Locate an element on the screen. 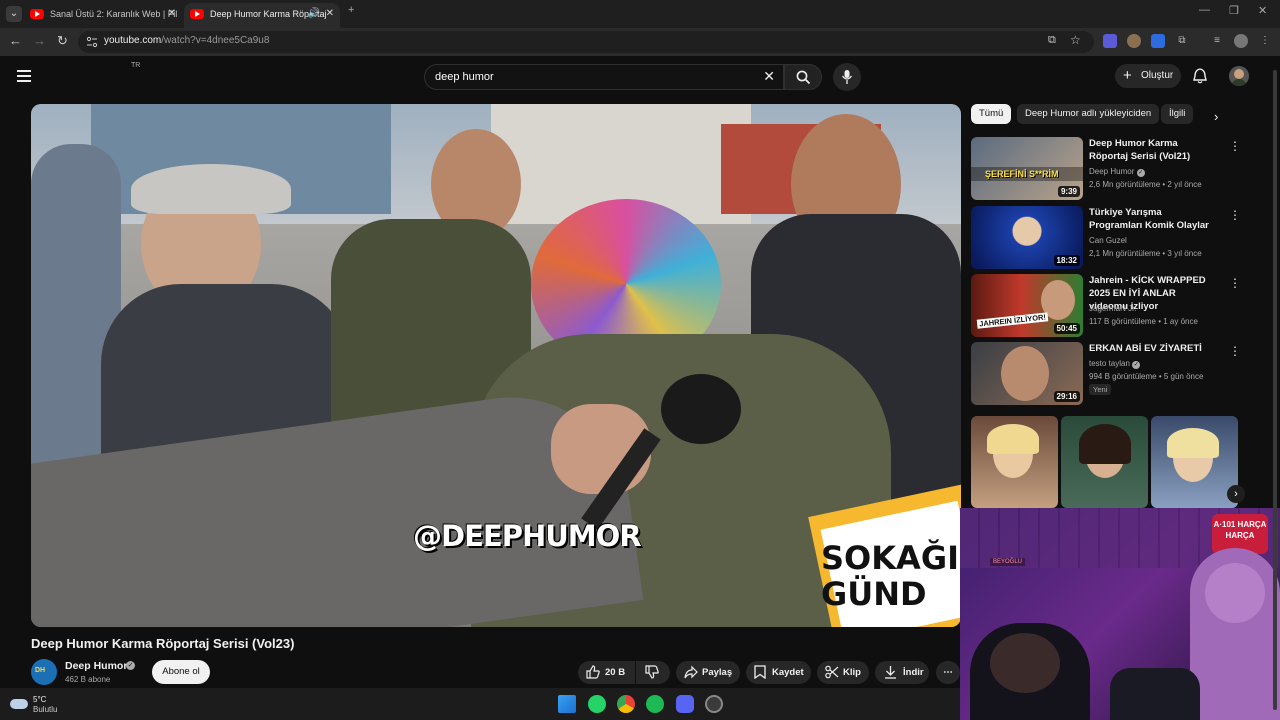 This screenshot has width=1280, height=720. chip-all: Tümü is located at coordinates (991, 114).